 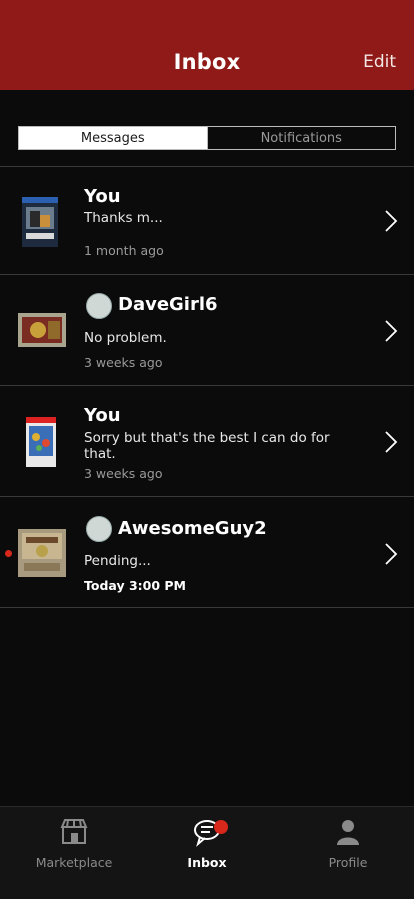 What do you see at coordinates (379, 62) in the screenshot?
I see `edit-button: Edit` at bounding box center [379, 62].